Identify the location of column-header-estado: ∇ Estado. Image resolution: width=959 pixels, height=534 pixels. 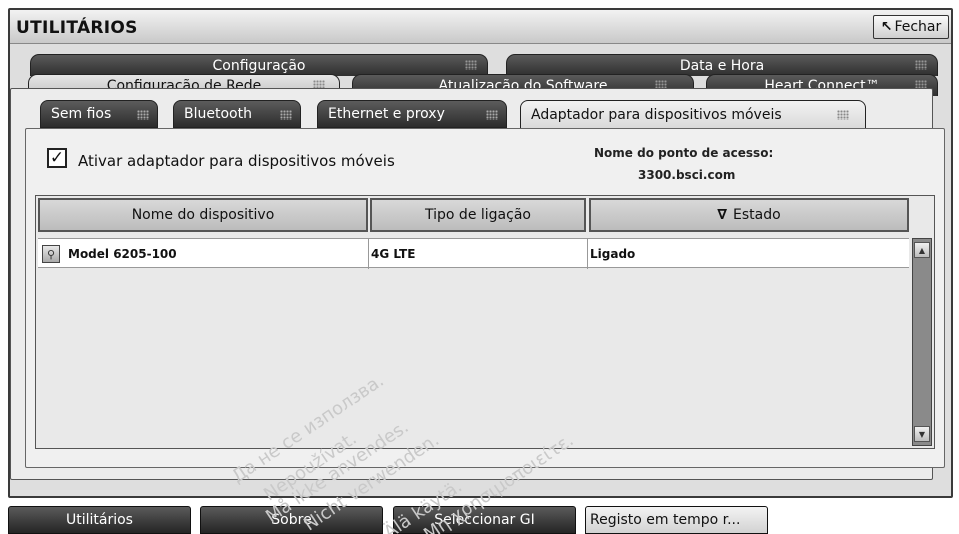
(749, 215).